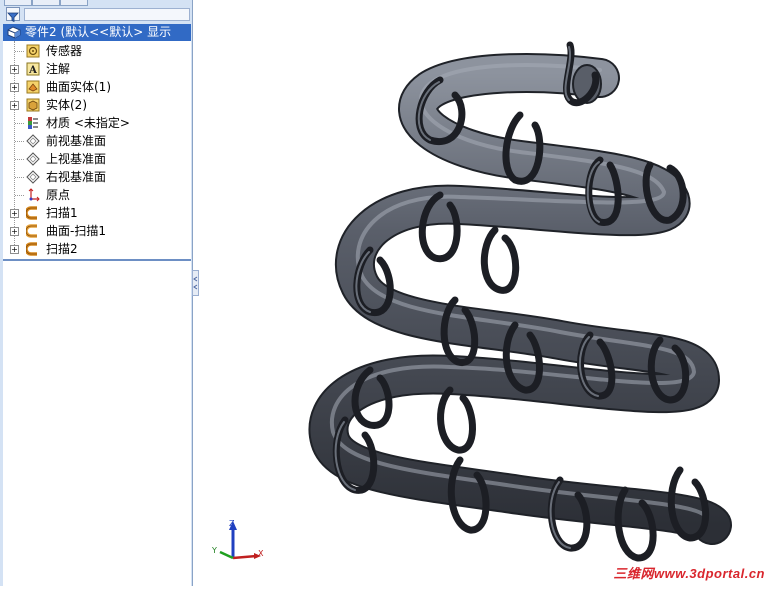  I want to click on tree-item-sweep2: + 扫描2, so click(97, 249).